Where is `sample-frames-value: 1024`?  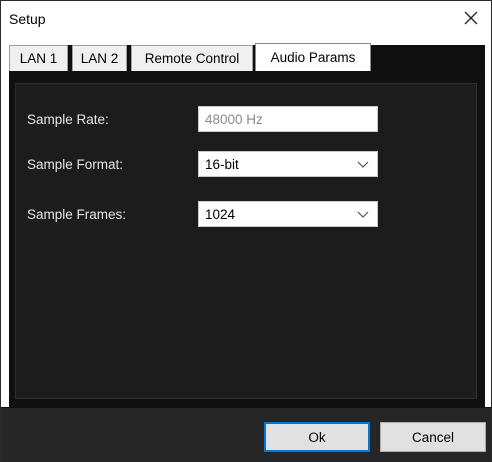 sample-frames-value: 1024 is located at coordinates (220, 214).